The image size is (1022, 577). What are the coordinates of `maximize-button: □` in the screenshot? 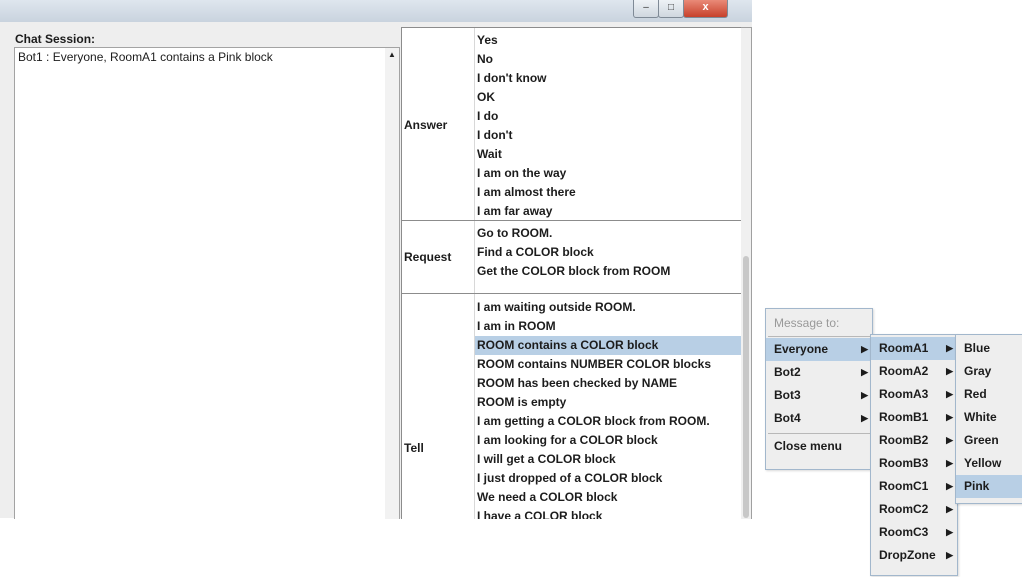 It's located at (671, 9).